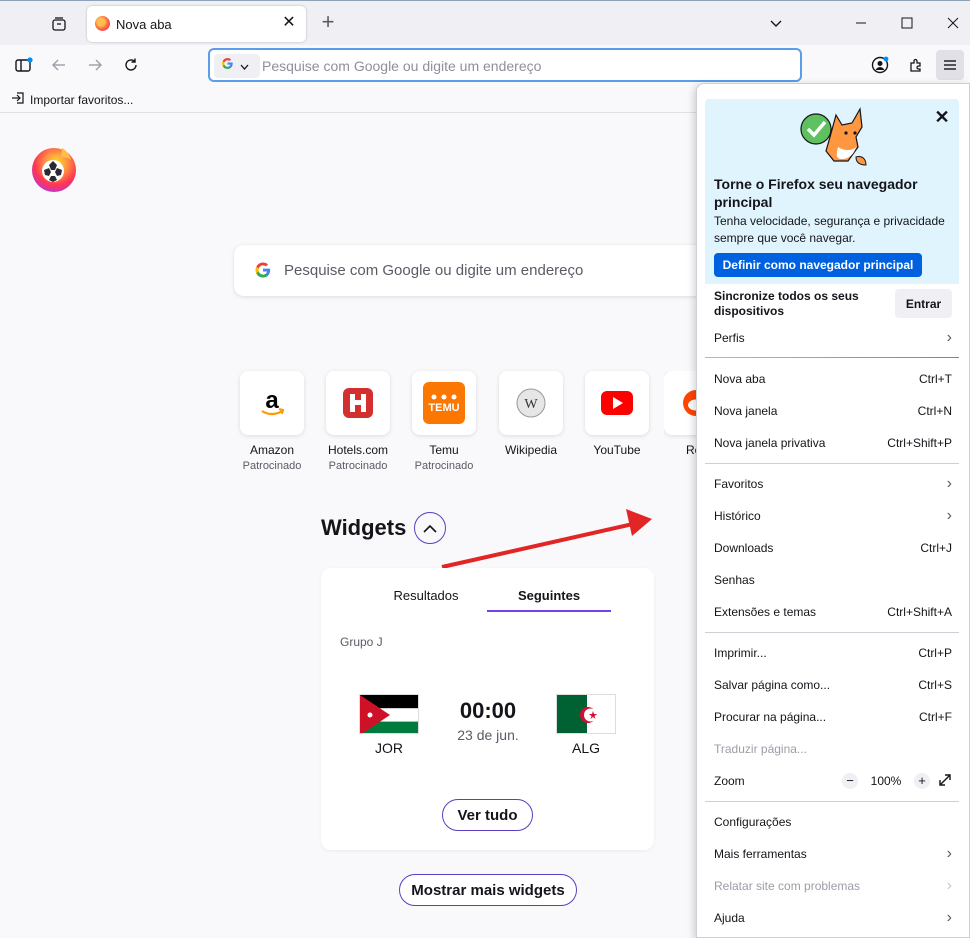  I want to click on shortcut-text: Ctrl+Shift+A, so click(919, 612).